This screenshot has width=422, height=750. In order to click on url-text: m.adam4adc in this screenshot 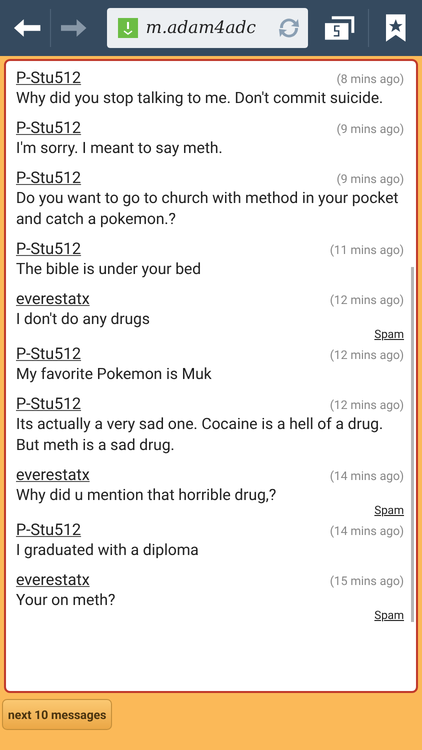, I will do `click(201, 28)`.